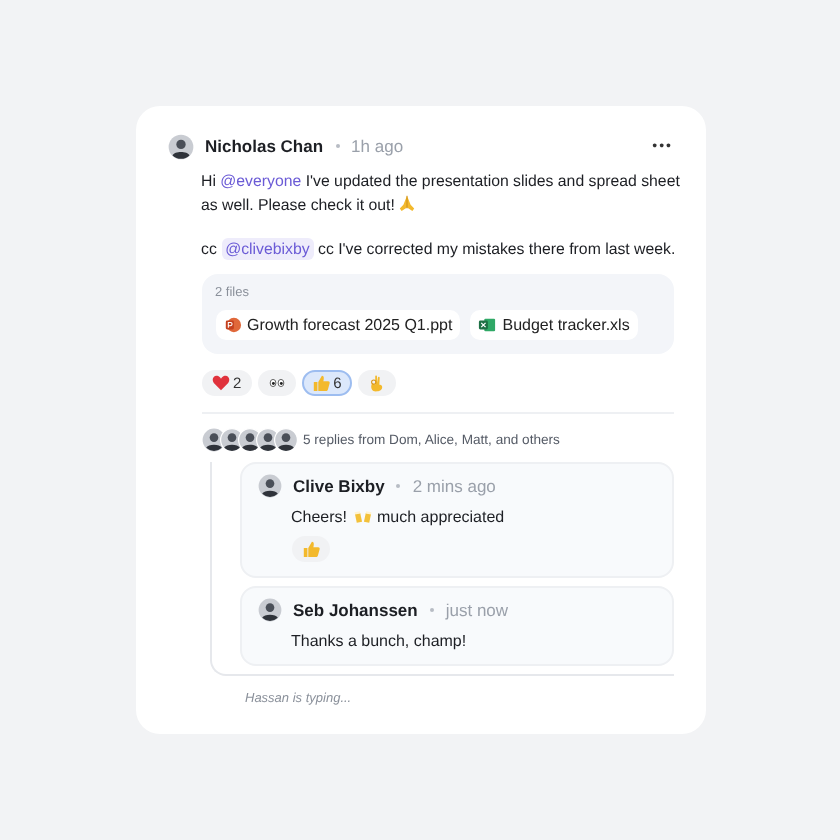 This screenshot has width=840, height=840. What do you see at coordinates (264, 146) in the screenshot?
I see `author-name: Nicholas Chan` at bounding box center [264, 146].